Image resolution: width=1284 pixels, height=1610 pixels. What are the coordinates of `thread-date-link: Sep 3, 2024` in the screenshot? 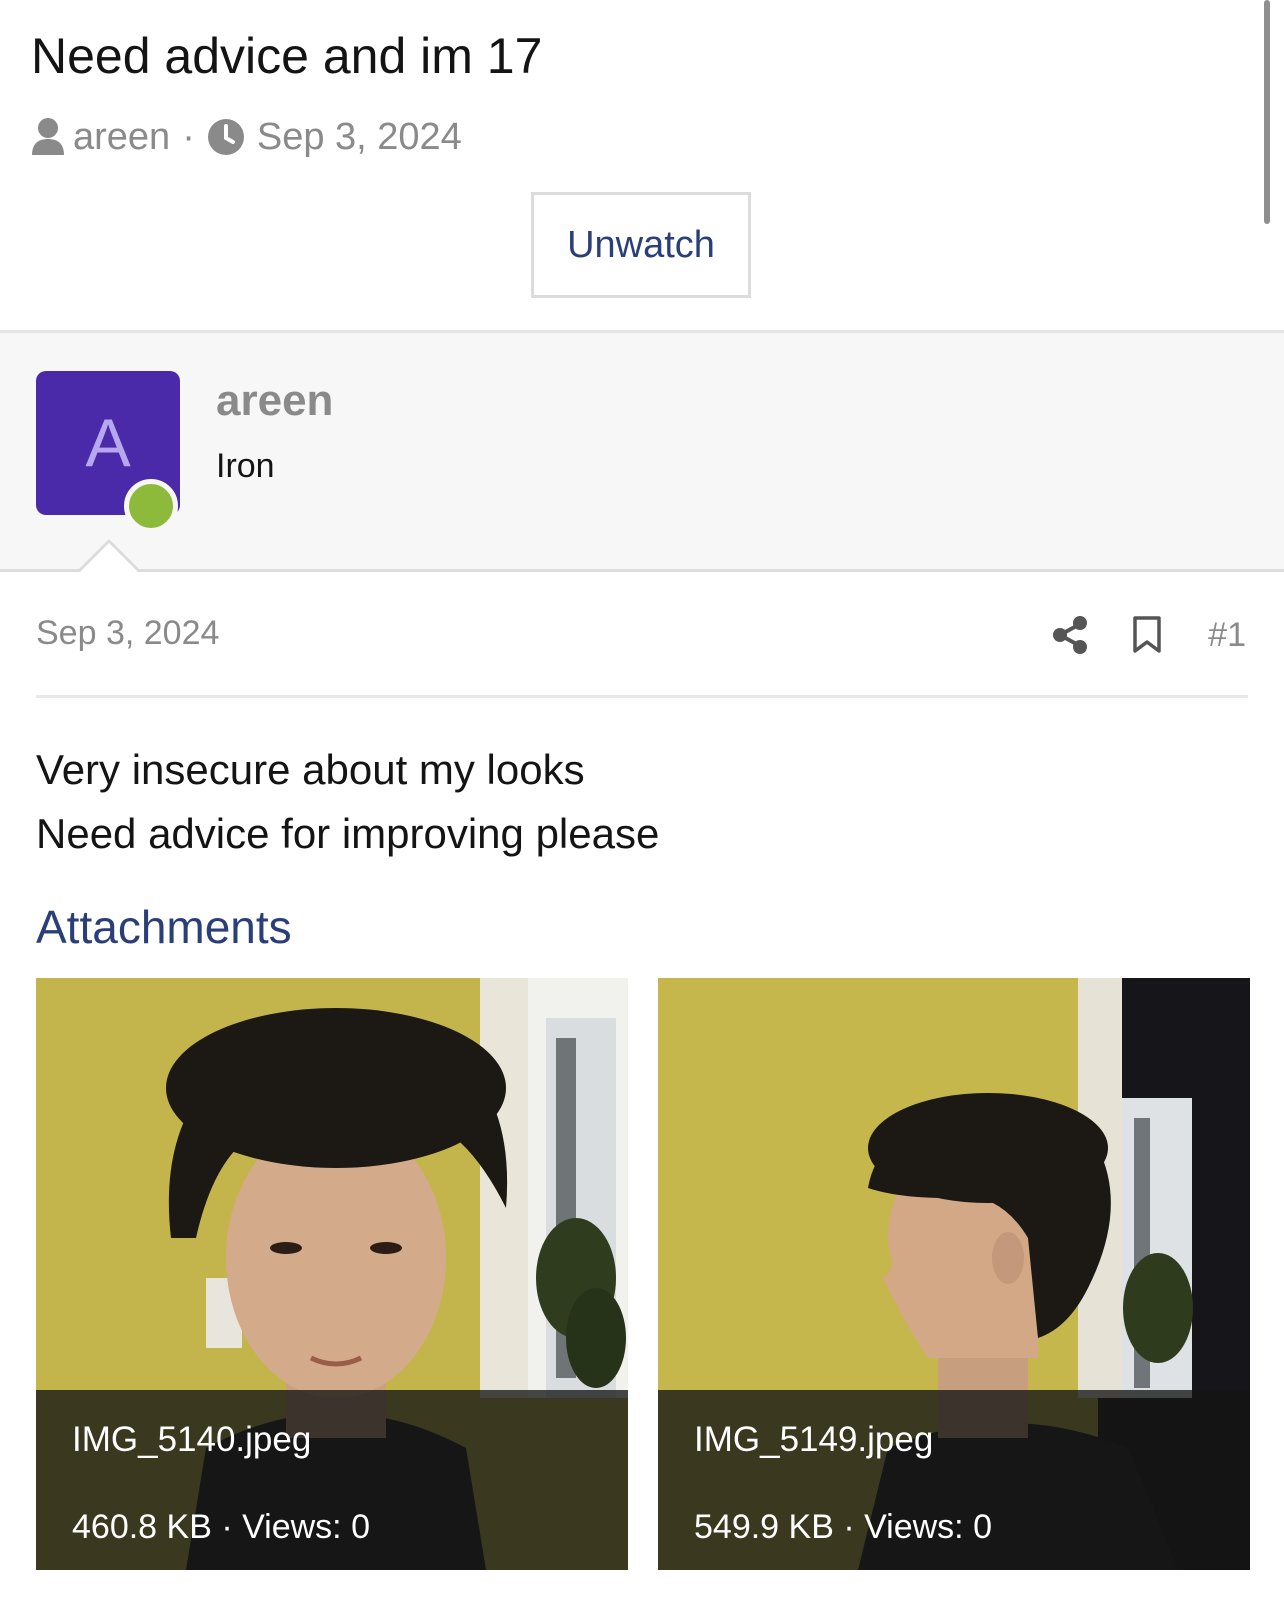 It's located at (359, 137).